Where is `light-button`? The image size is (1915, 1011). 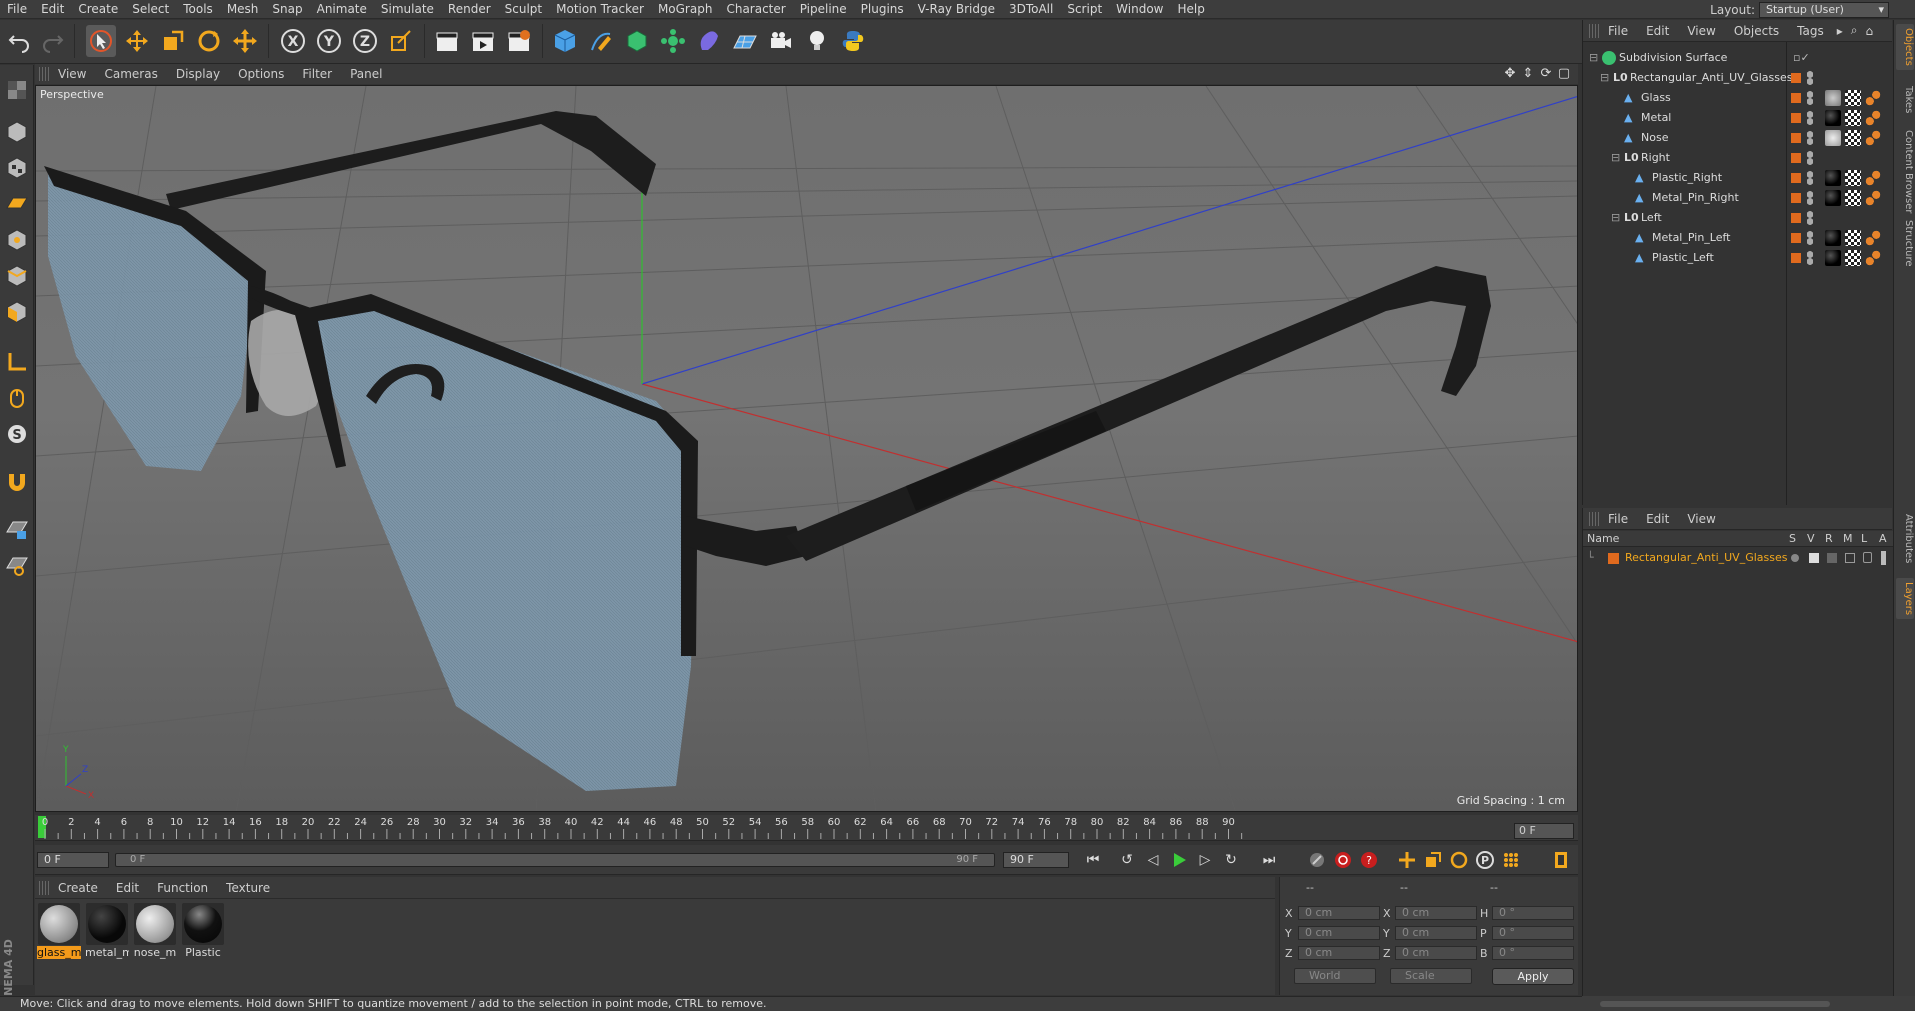
light-button is located at coordinates (817, 41).